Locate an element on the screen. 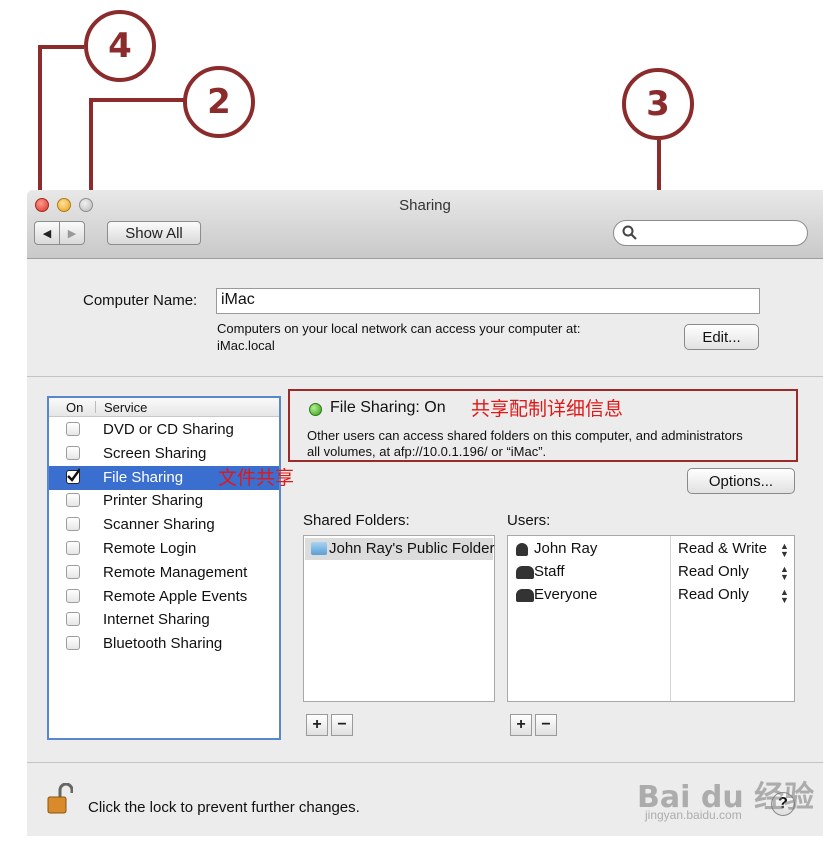  service-row: Remote Apple Events is located at coordinates (164, 597).